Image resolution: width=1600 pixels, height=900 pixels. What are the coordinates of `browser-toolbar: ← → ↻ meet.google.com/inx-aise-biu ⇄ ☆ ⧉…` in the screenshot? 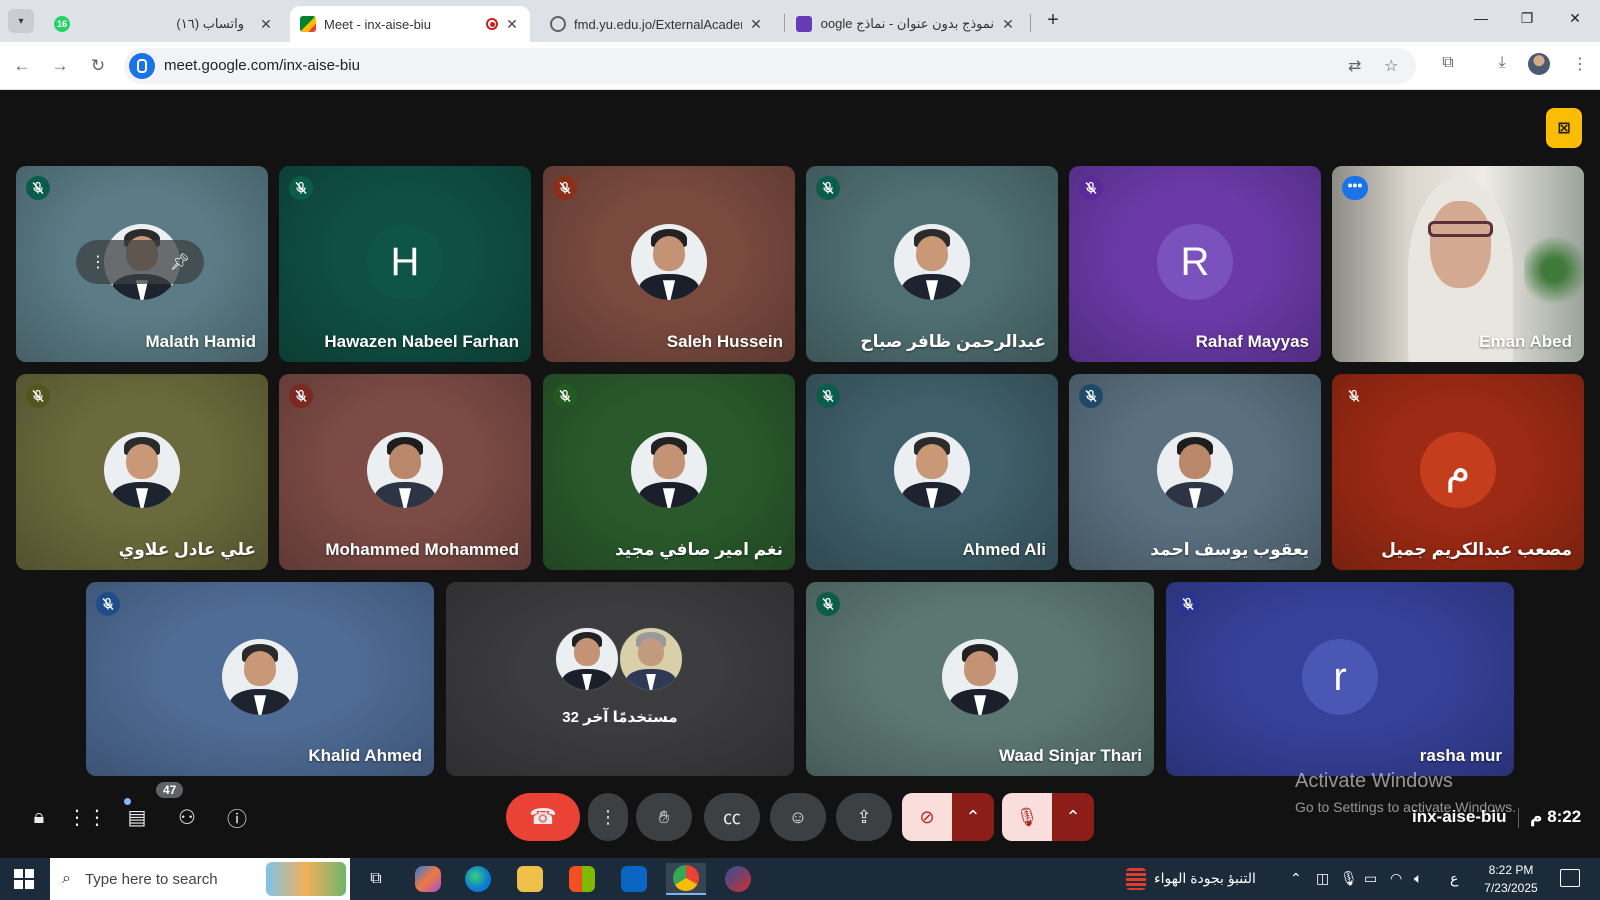 It's located at (800, 66).